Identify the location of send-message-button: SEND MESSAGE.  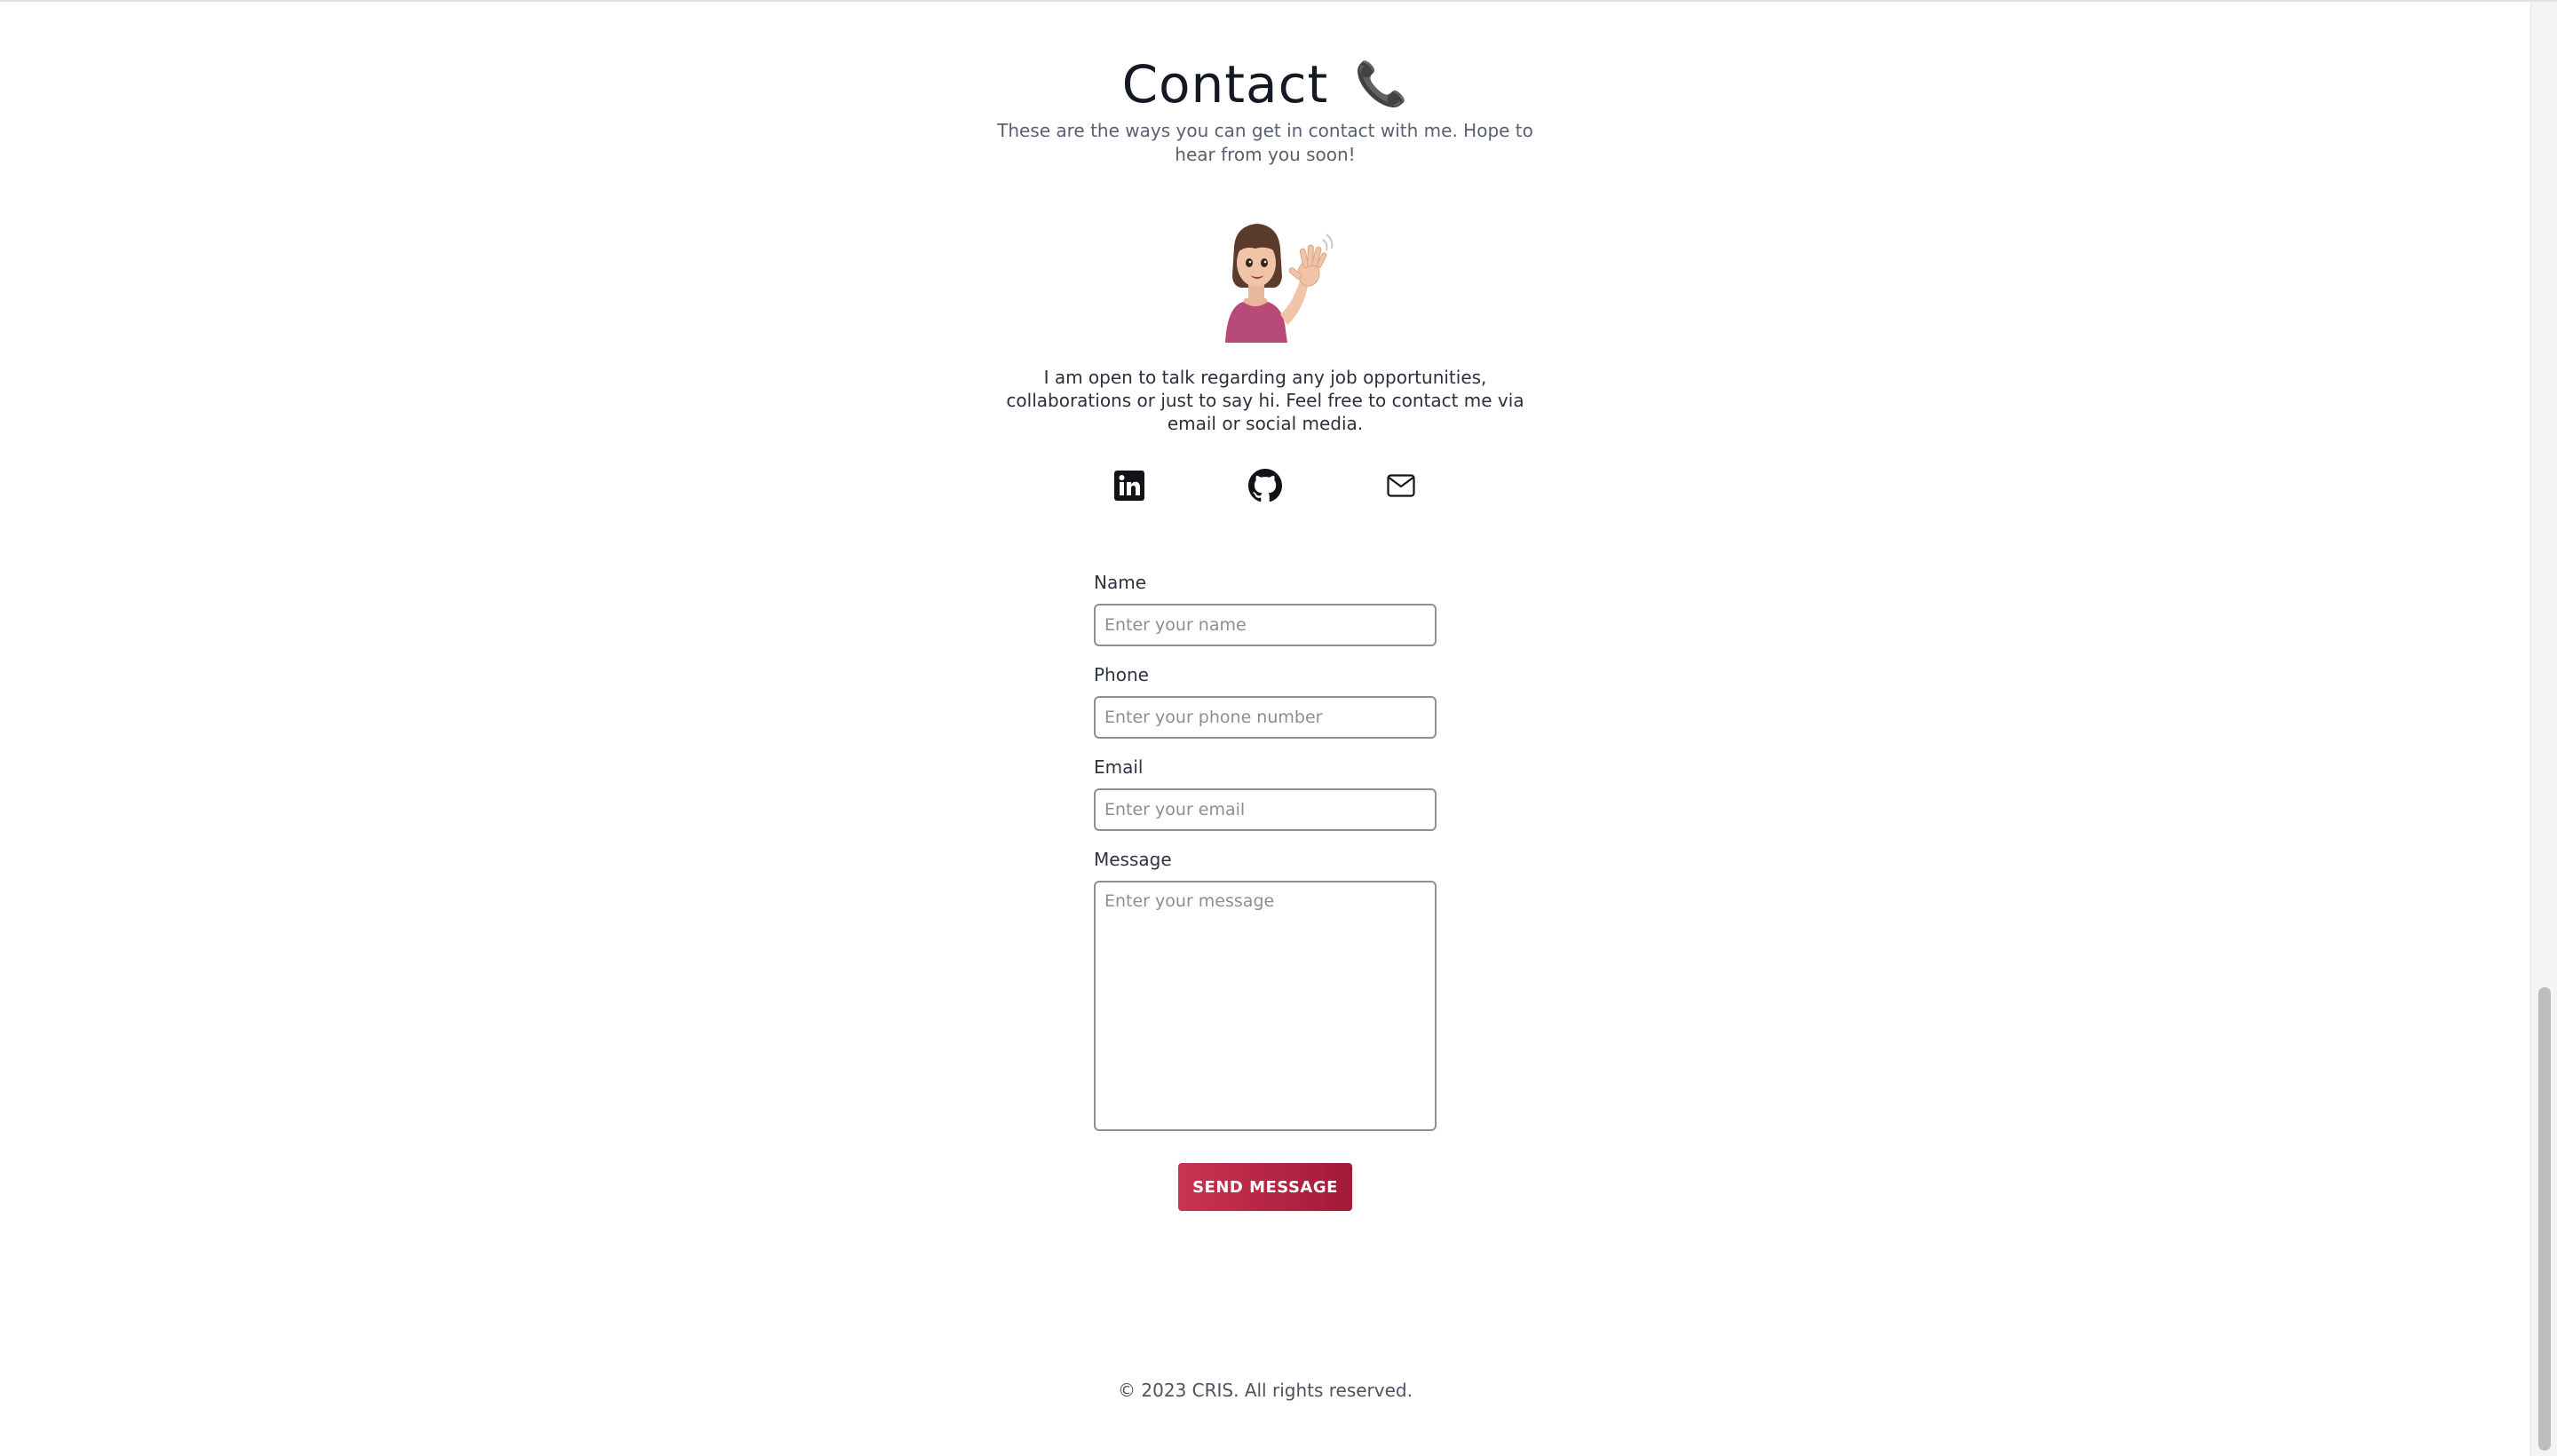
(1265, 1187).